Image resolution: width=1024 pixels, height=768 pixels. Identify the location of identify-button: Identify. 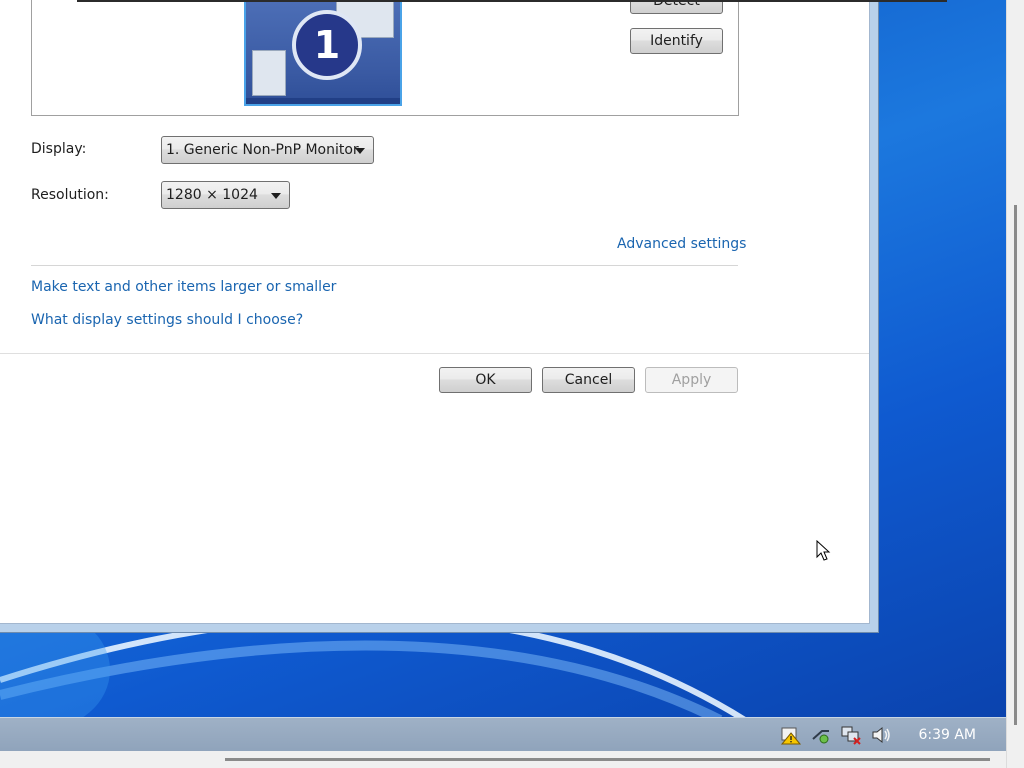
(676, 41).